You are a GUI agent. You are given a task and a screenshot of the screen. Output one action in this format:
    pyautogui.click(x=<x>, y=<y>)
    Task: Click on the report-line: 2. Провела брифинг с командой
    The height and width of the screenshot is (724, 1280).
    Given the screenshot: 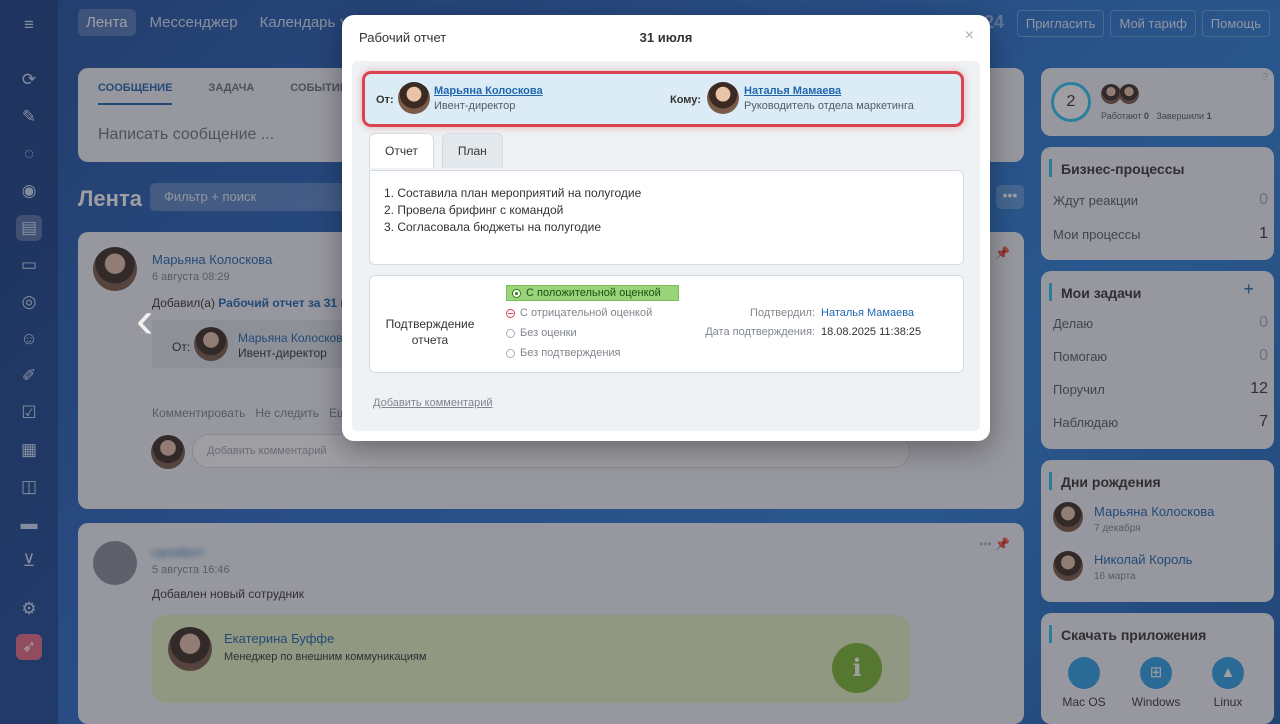 What is the action you would take?
    pyautogui.click(x=474, y=210)
    